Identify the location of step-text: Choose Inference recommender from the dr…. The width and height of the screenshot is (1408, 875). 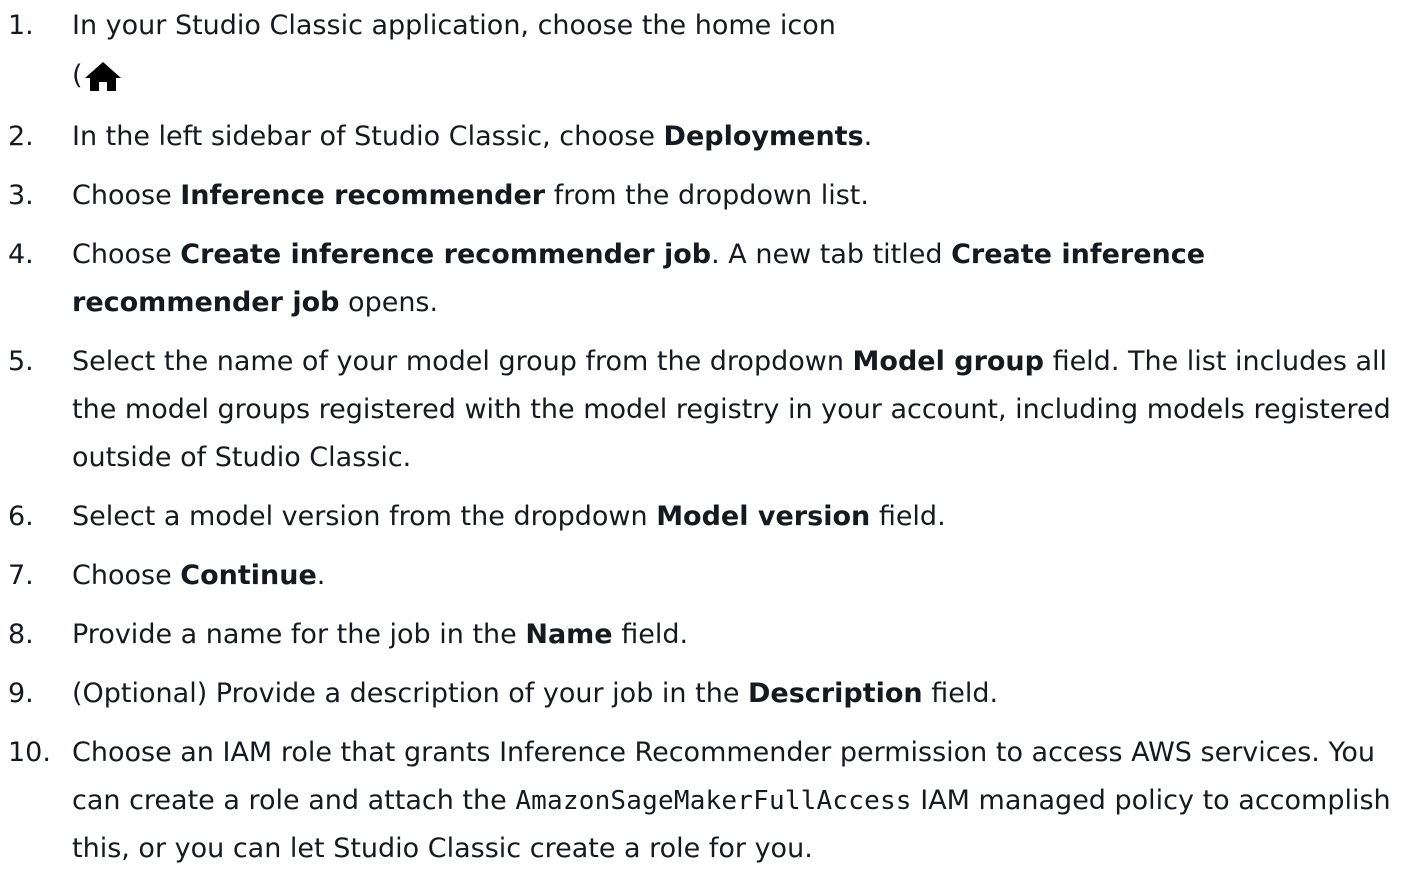
(740, 196).